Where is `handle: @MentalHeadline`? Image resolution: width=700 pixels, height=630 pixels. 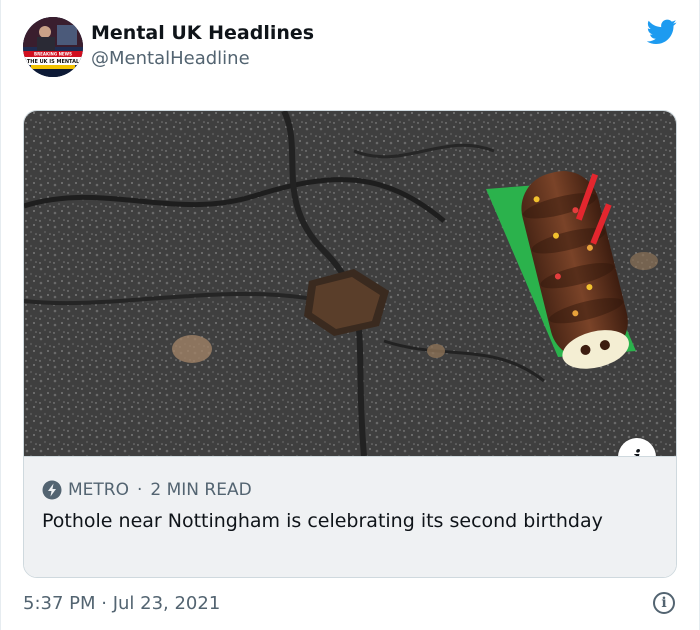
handle: @MentalHeadline is located at coordinates (202, 59).